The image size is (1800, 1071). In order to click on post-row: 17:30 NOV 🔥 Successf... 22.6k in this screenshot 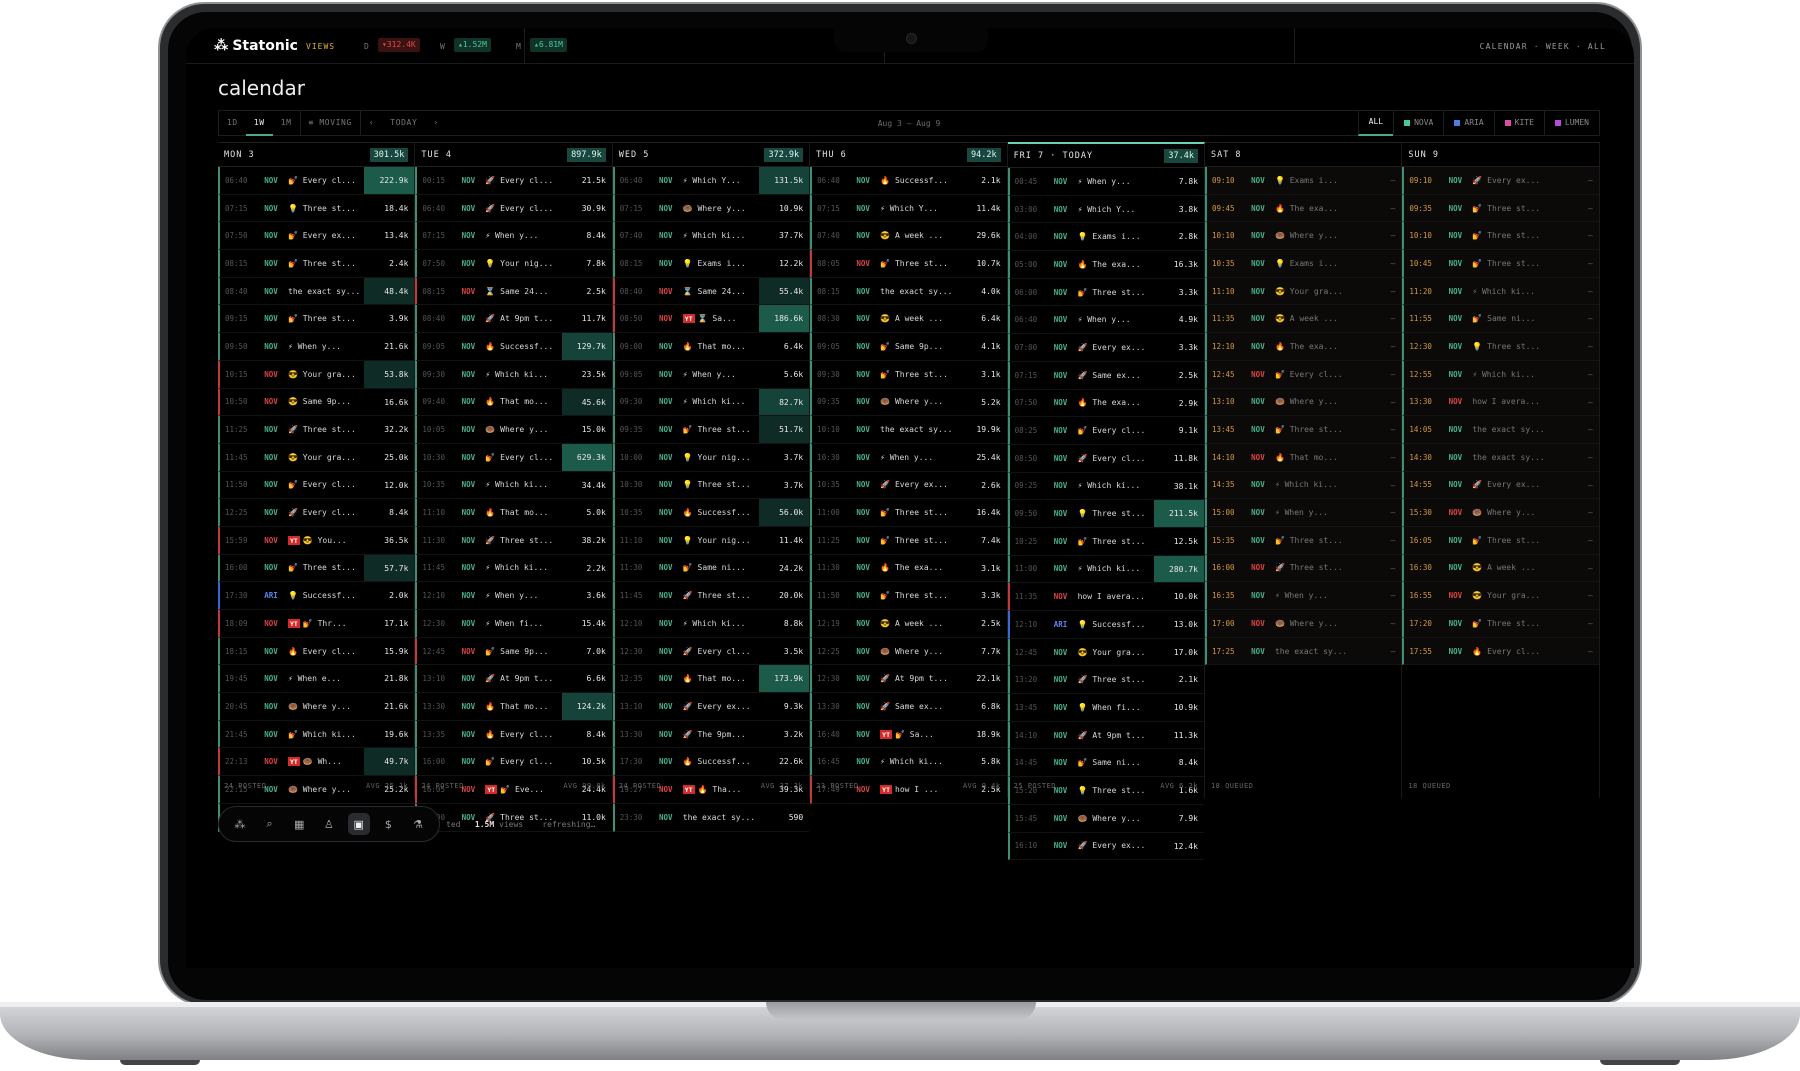, I will do `click(711, 762)`.